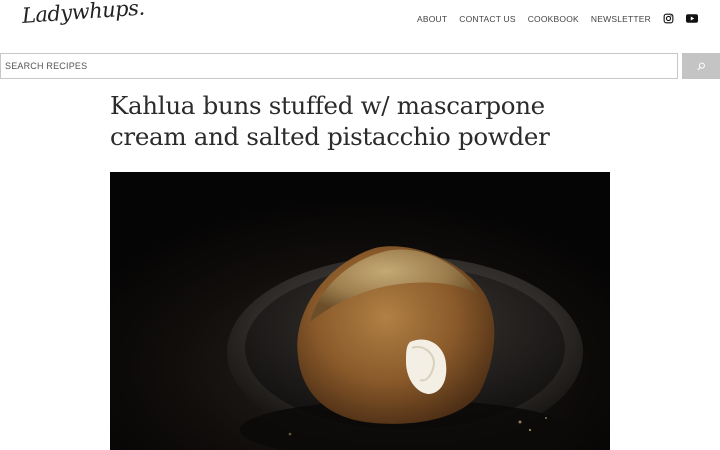  What do you see at coordinates (487, 19) in the screenshot?
I see `nav-contact-us: CONTACT US` at bounding box center [487, 19].